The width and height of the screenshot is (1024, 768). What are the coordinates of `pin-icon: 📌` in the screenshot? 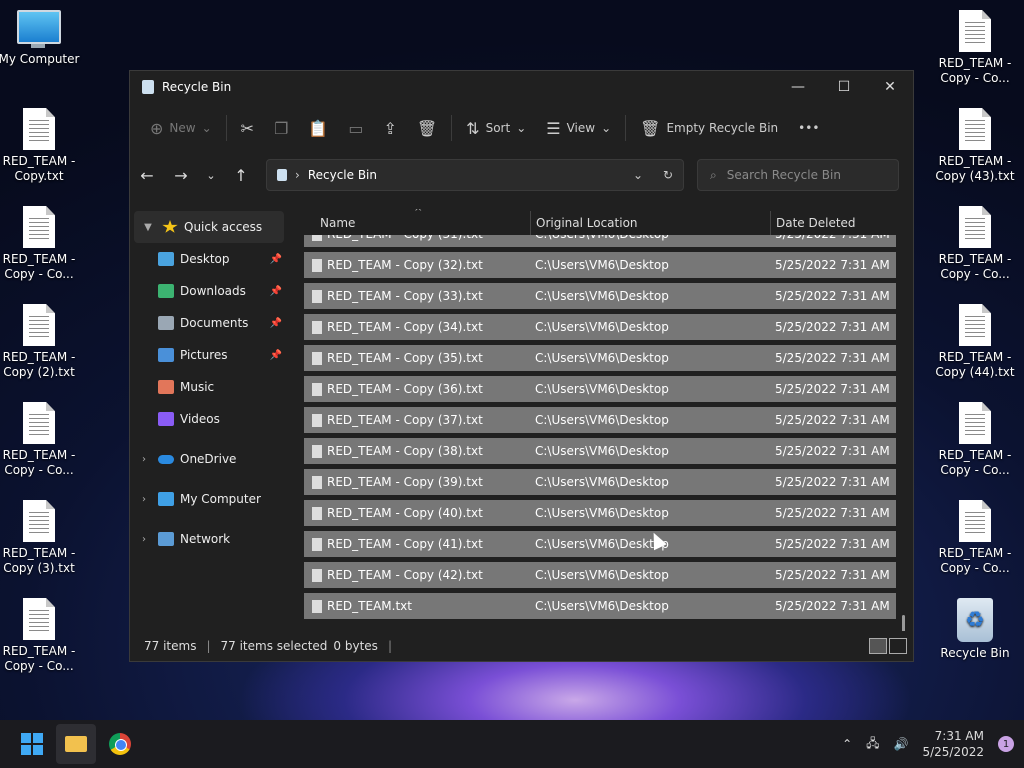 It's located at (275, 259).